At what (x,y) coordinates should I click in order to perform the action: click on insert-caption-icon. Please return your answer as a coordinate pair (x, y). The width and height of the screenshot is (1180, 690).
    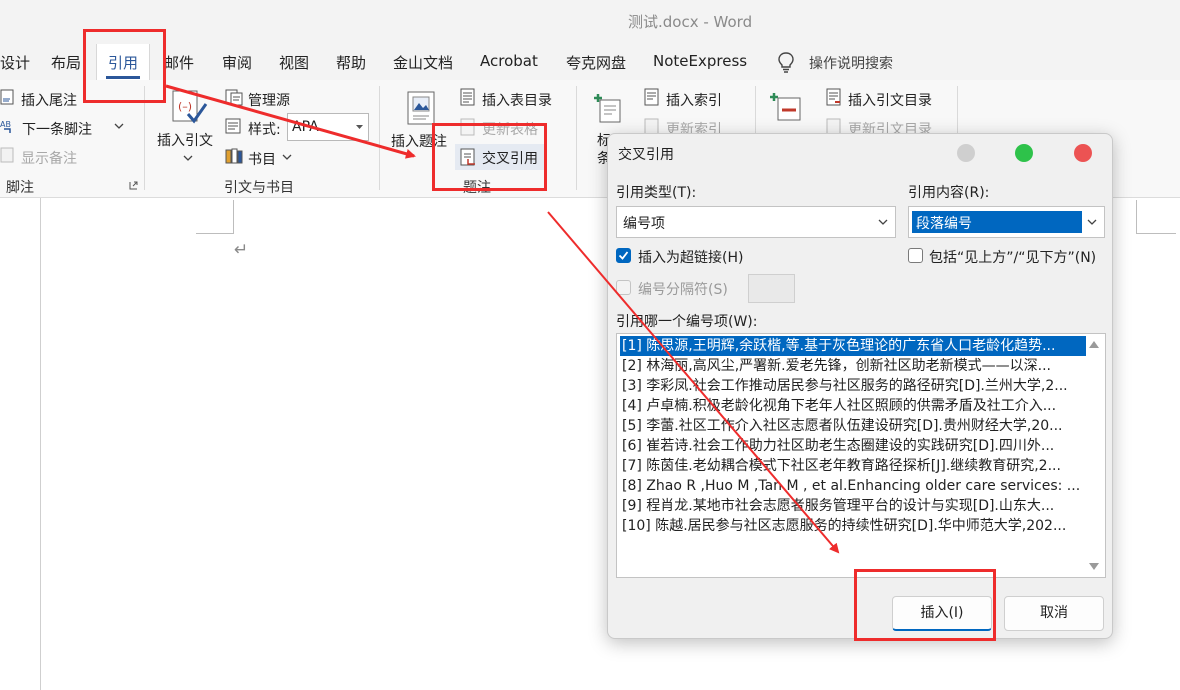
    Looking at the image, I should click on (421, 108).